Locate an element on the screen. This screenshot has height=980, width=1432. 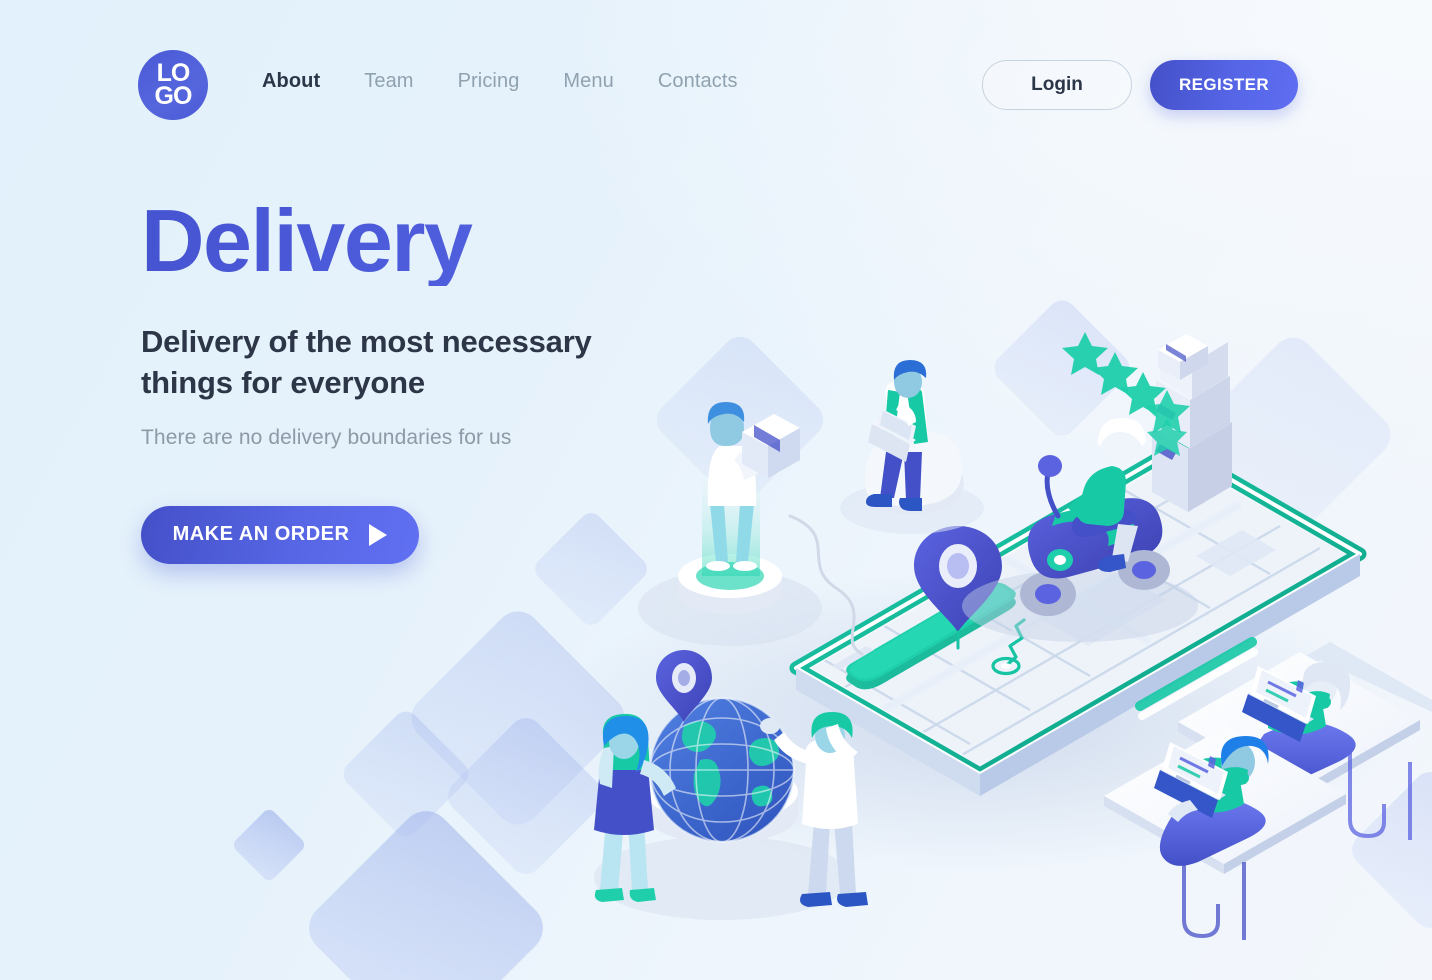
logo: LO GO is located at coordinates (173, 85).